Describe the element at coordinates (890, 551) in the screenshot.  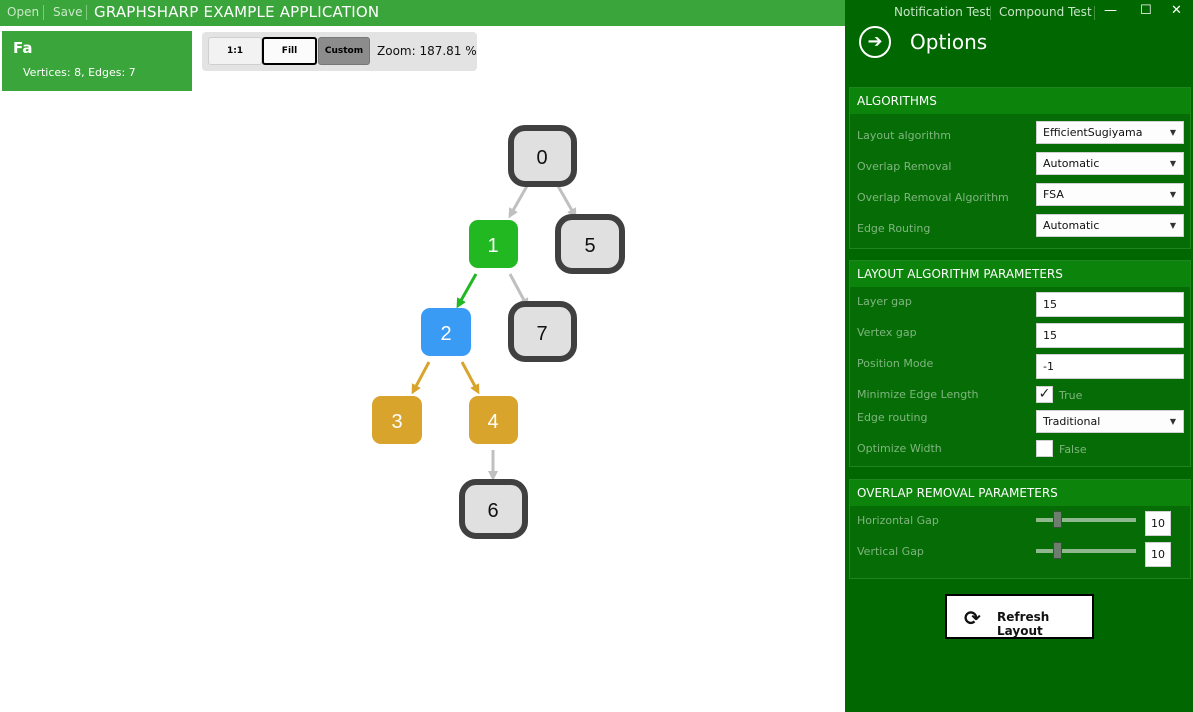
I see `vertical-gap-label: Vertical Gap` at that location.